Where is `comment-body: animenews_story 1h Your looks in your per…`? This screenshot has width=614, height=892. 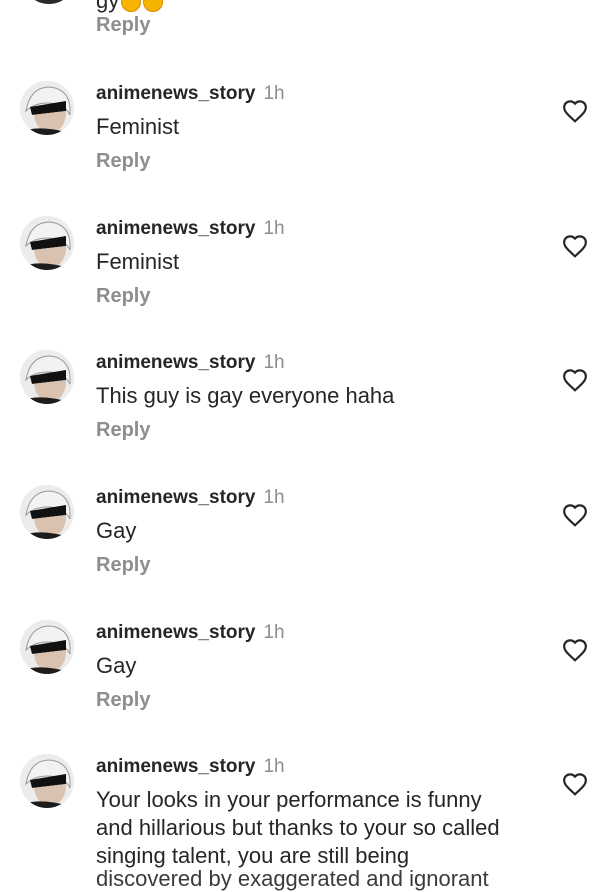 comment-body: animenews_story 1h Your looks in your per… is located at coordinates (316, 812).